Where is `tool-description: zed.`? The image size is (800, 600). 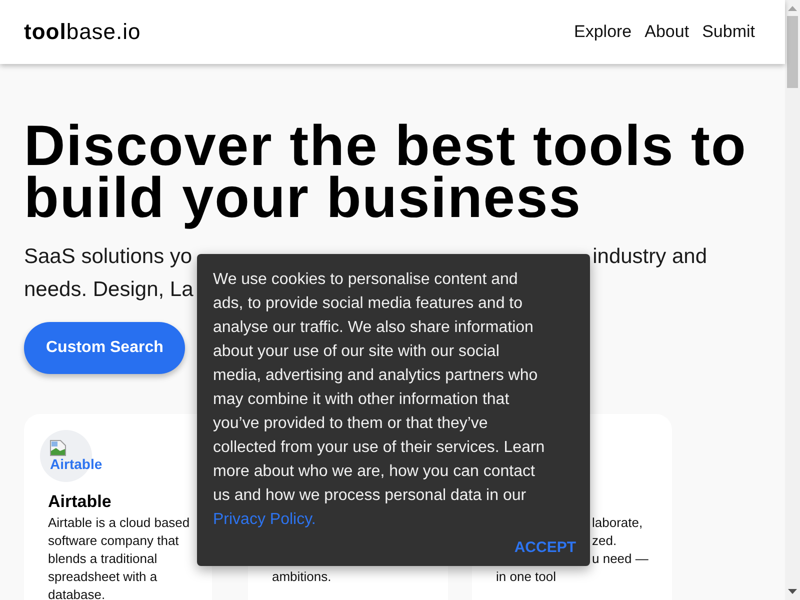 tool-description: zed. is located at coordinates (604, 541).